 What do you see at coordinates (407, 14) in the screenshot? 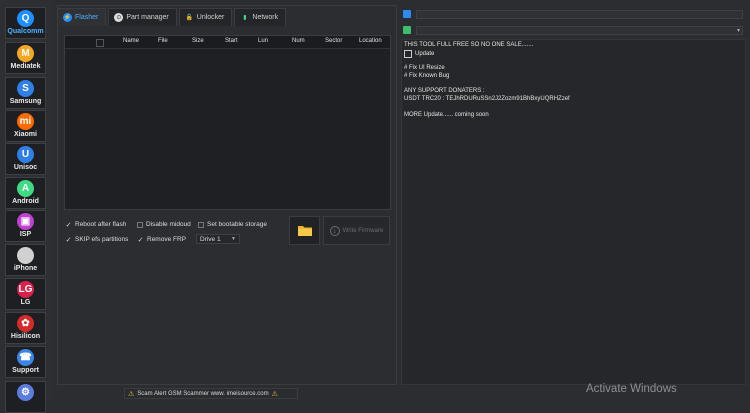
I see `port-icon` at bounding box center [407, 14].